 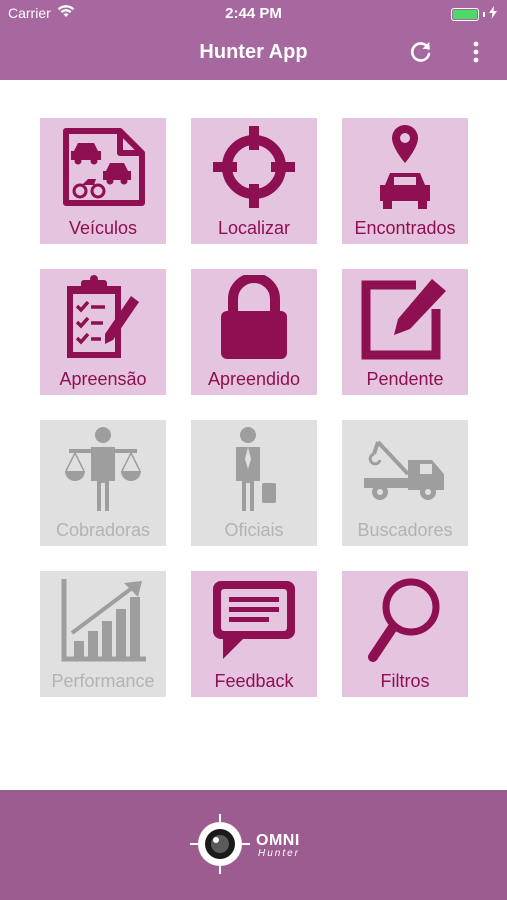 I want to click on eye-target-icon, so click(x=220, y=846).